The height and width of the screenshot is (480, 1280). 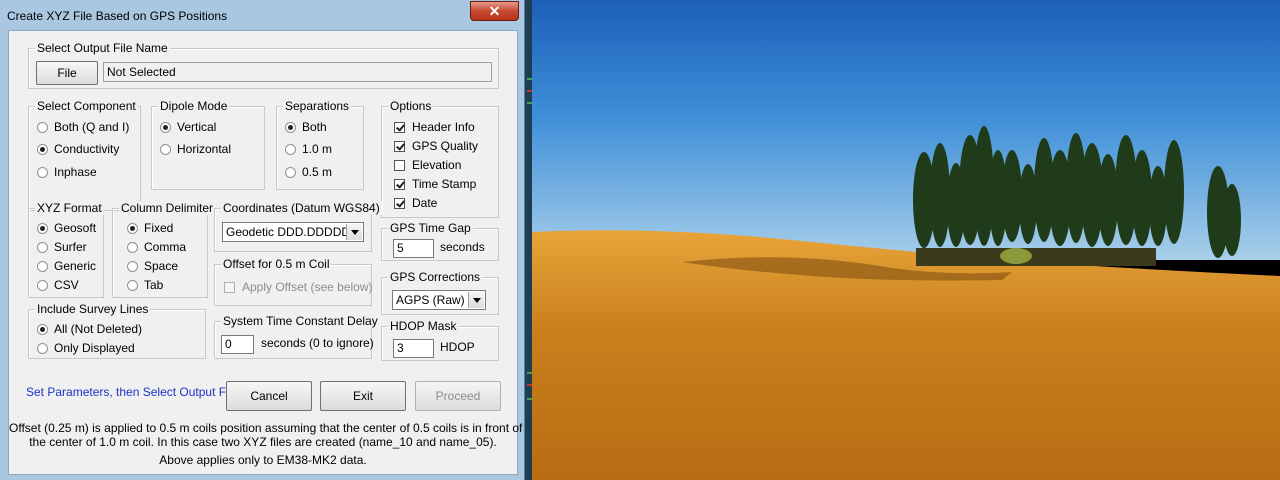 I want to click on hdop-mask-unit: HDOP, so click(x=457, y=347).